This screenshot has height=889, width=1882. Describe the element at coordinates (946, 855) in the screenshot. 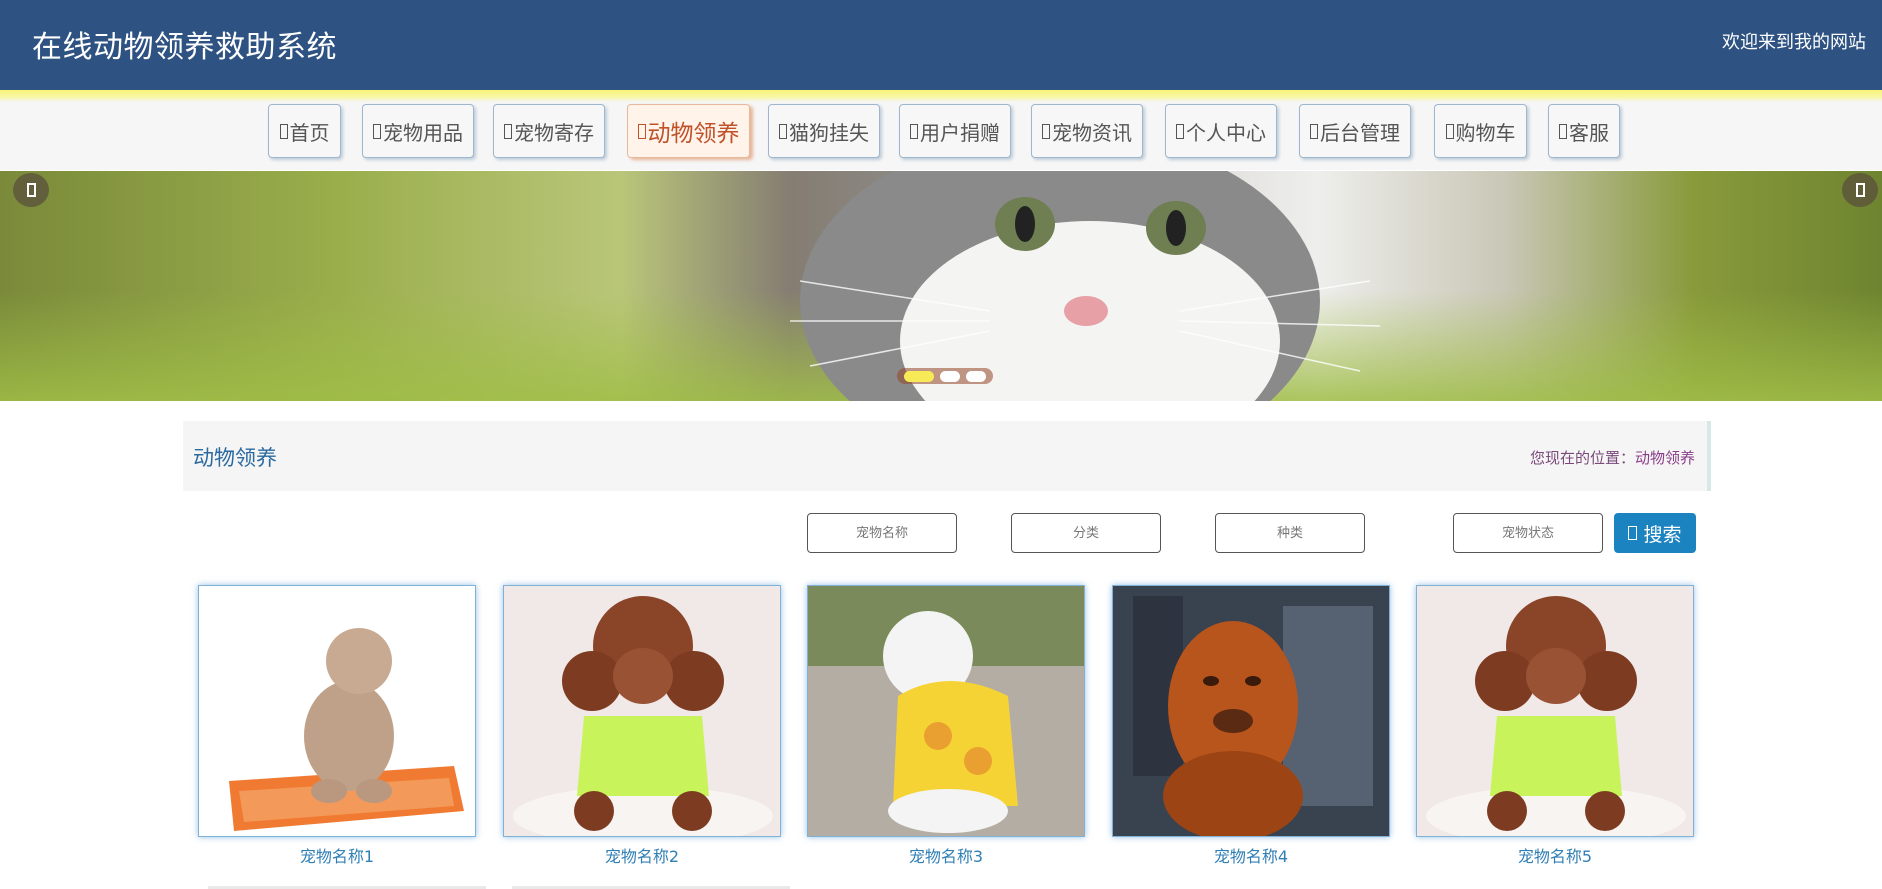

I see `pet-name-link: 宠物名称3` at that location.